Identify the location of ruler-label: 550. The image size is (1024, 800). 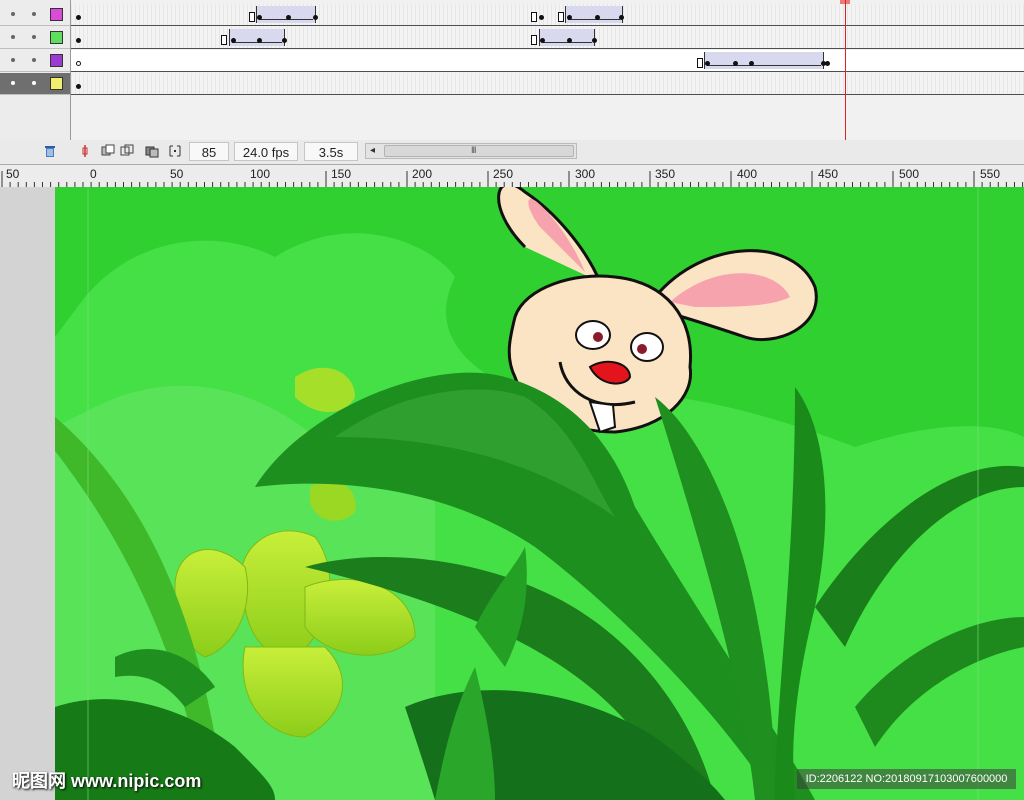
(990, 174).